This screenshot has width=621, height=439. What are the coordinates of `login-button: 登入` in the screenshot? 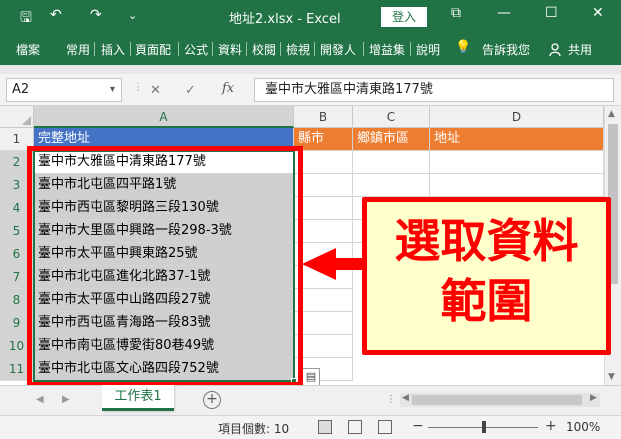 It's located at (404, 17).